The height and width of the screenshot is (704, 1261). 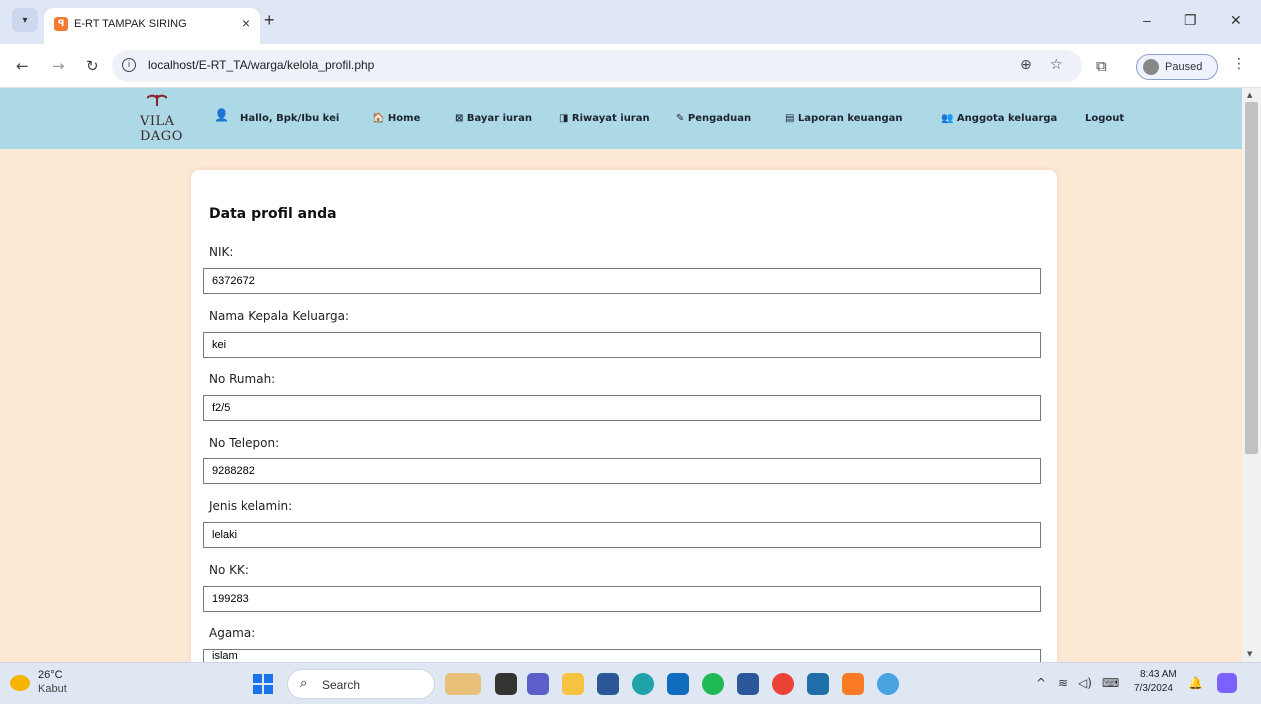 What do you see at coordinates (273, 214) in the screenshot?
I see `card-title: Data profil anda` at bounding box center [273, 214].